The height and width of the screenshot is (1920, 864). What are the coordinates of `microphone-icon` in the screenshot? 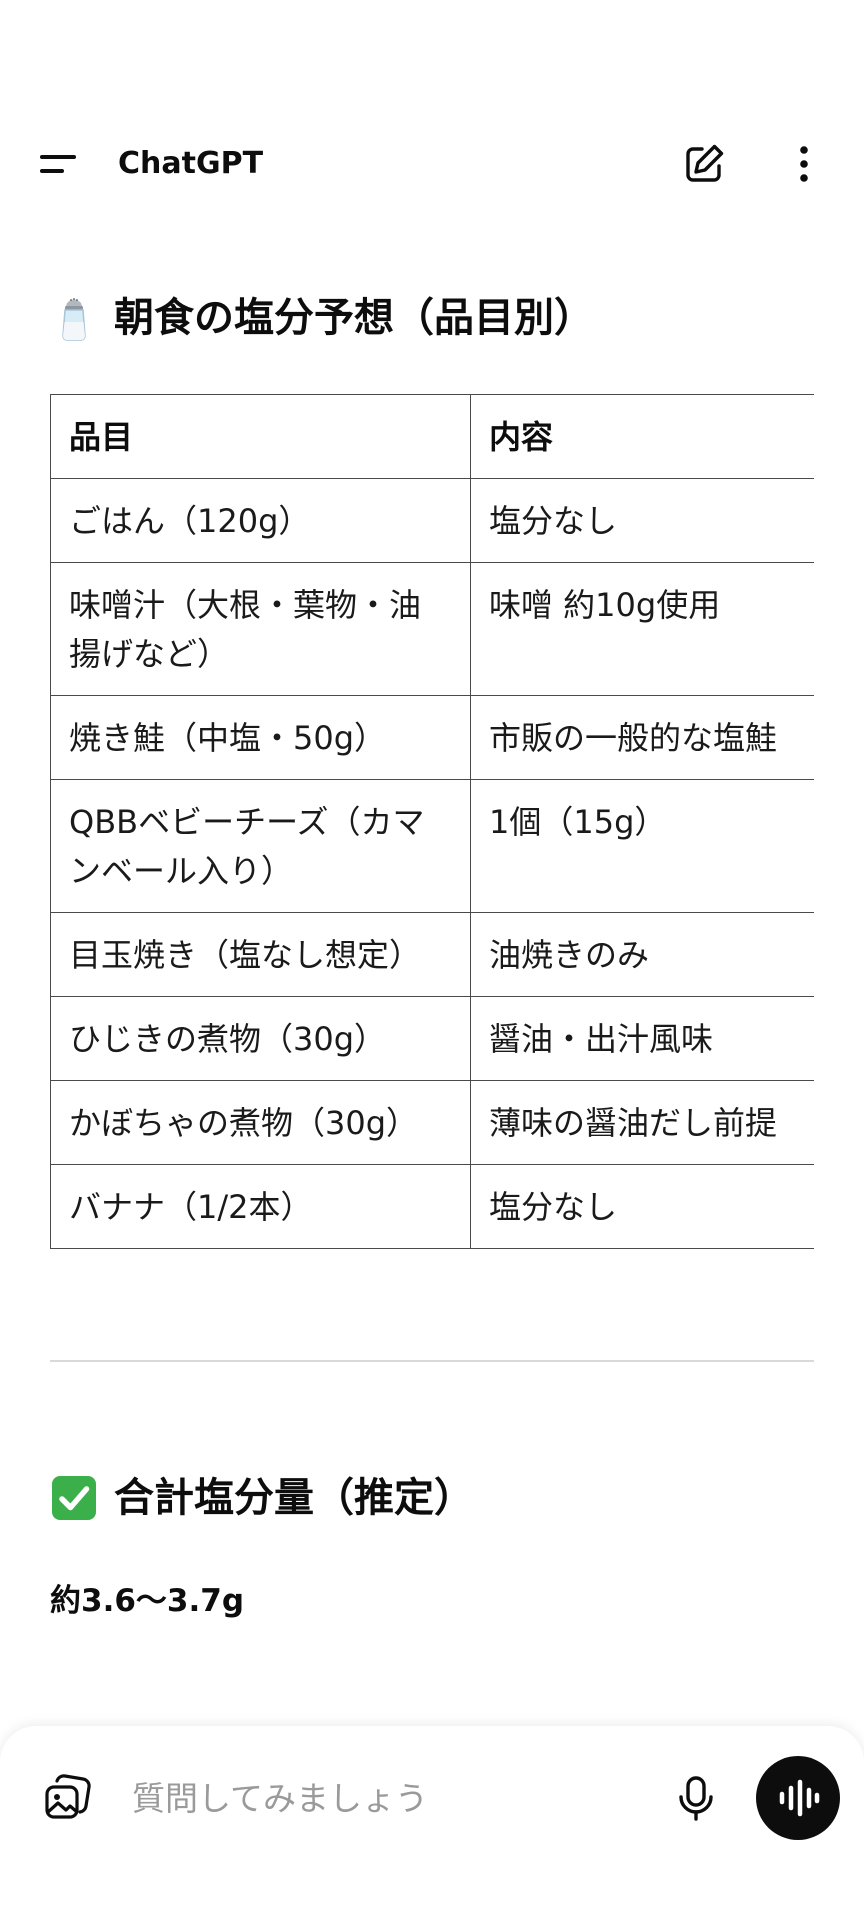 It's located at (696, 1798).